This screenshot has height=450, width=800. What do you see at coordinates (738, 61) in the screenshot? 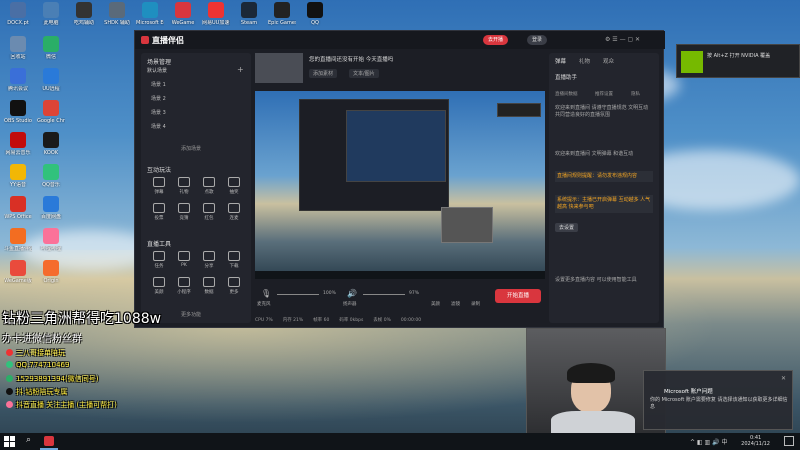
I see `nvidia-notification: 按 Alt+Z 打开 NVIDIA 覆盖` at bounding box center [738, 61].